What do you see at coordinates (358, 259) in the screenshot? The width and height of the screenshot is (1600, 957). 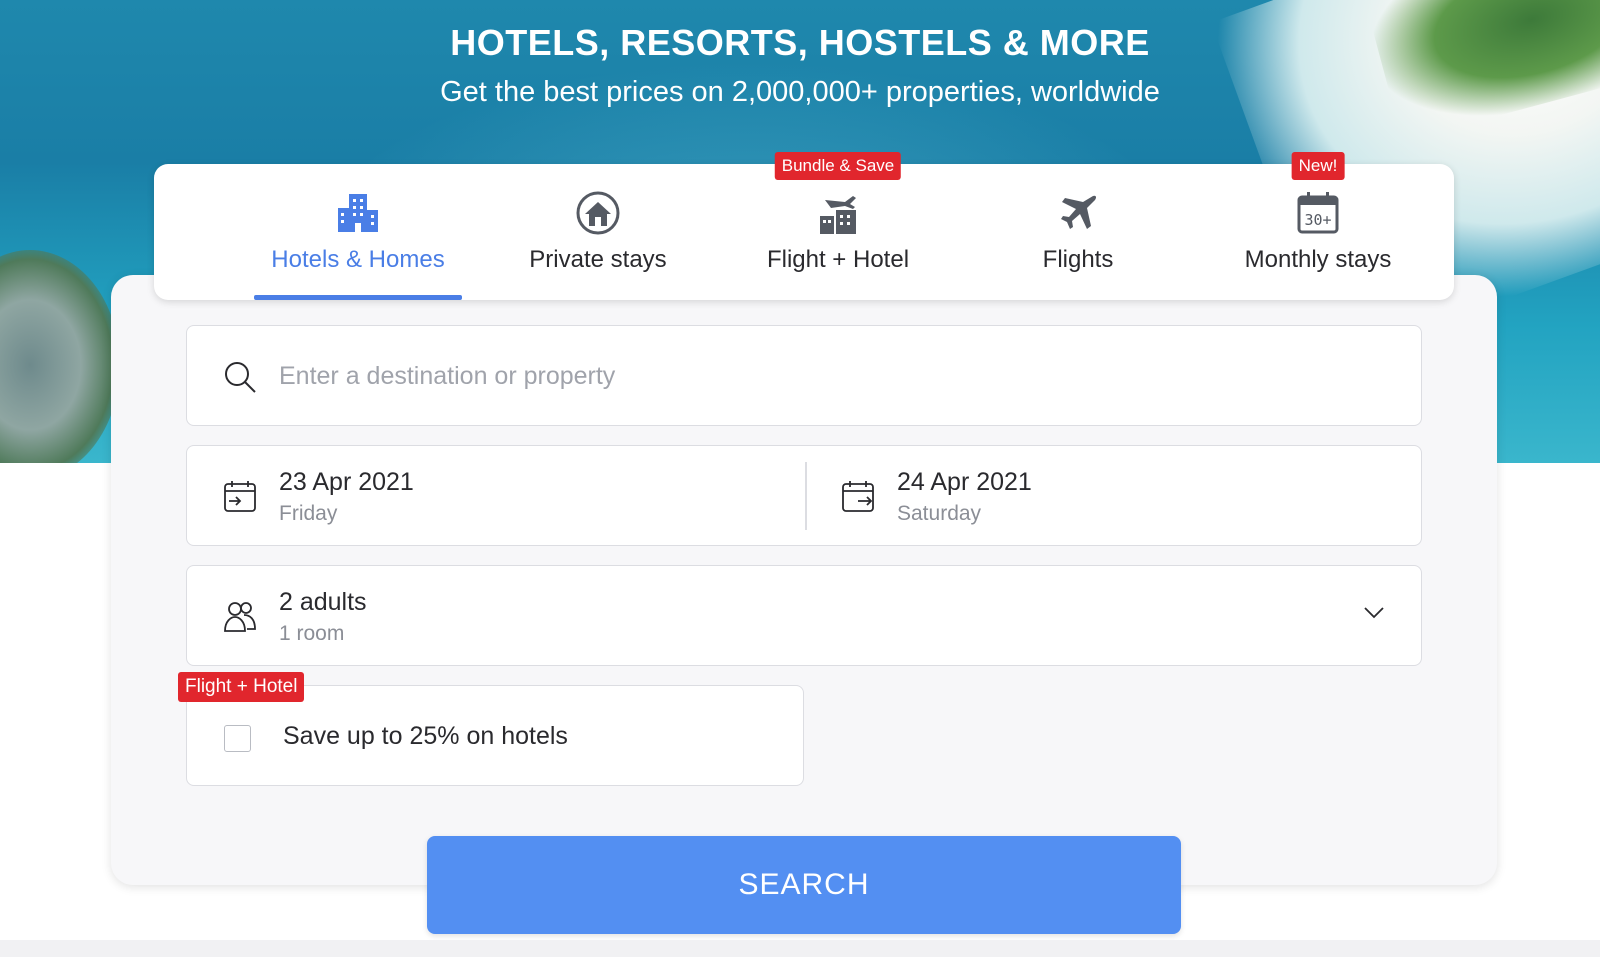 I see `tab-label: Hotels & Homes` at bounding box center [358, 259].